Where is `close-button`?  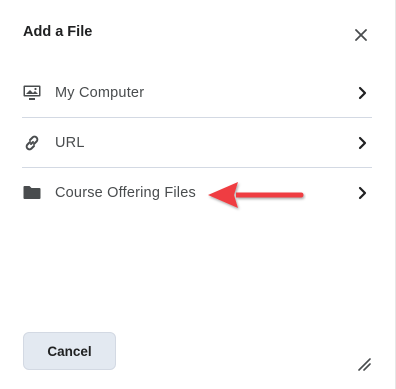 close-button is located at coordinates (361, 35).